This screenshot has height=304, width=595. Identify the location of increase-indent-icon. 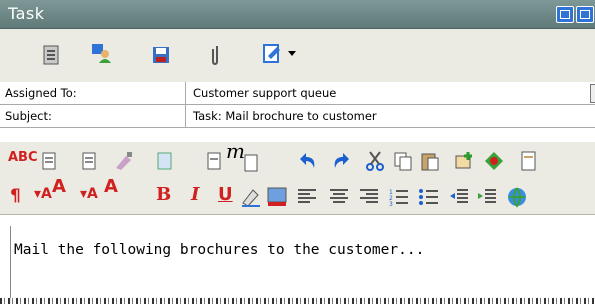
(487, 197).